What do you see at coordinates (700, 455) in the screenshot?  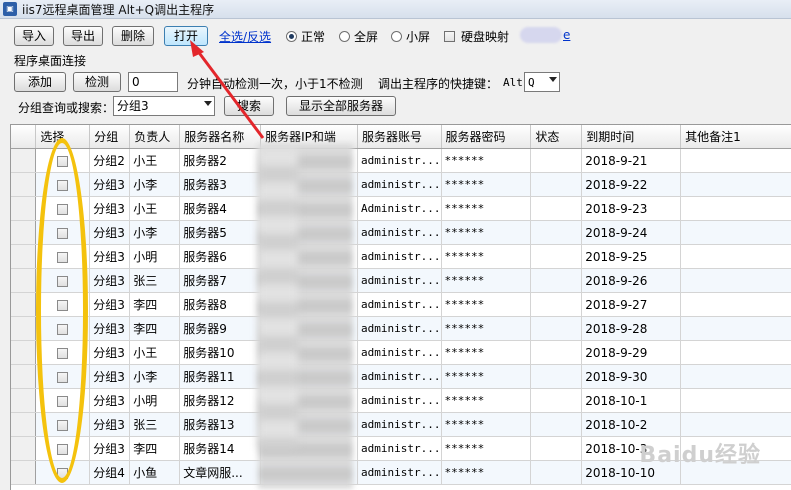 I see `watermark: Baidu经验` at bounding box center [700, 455].